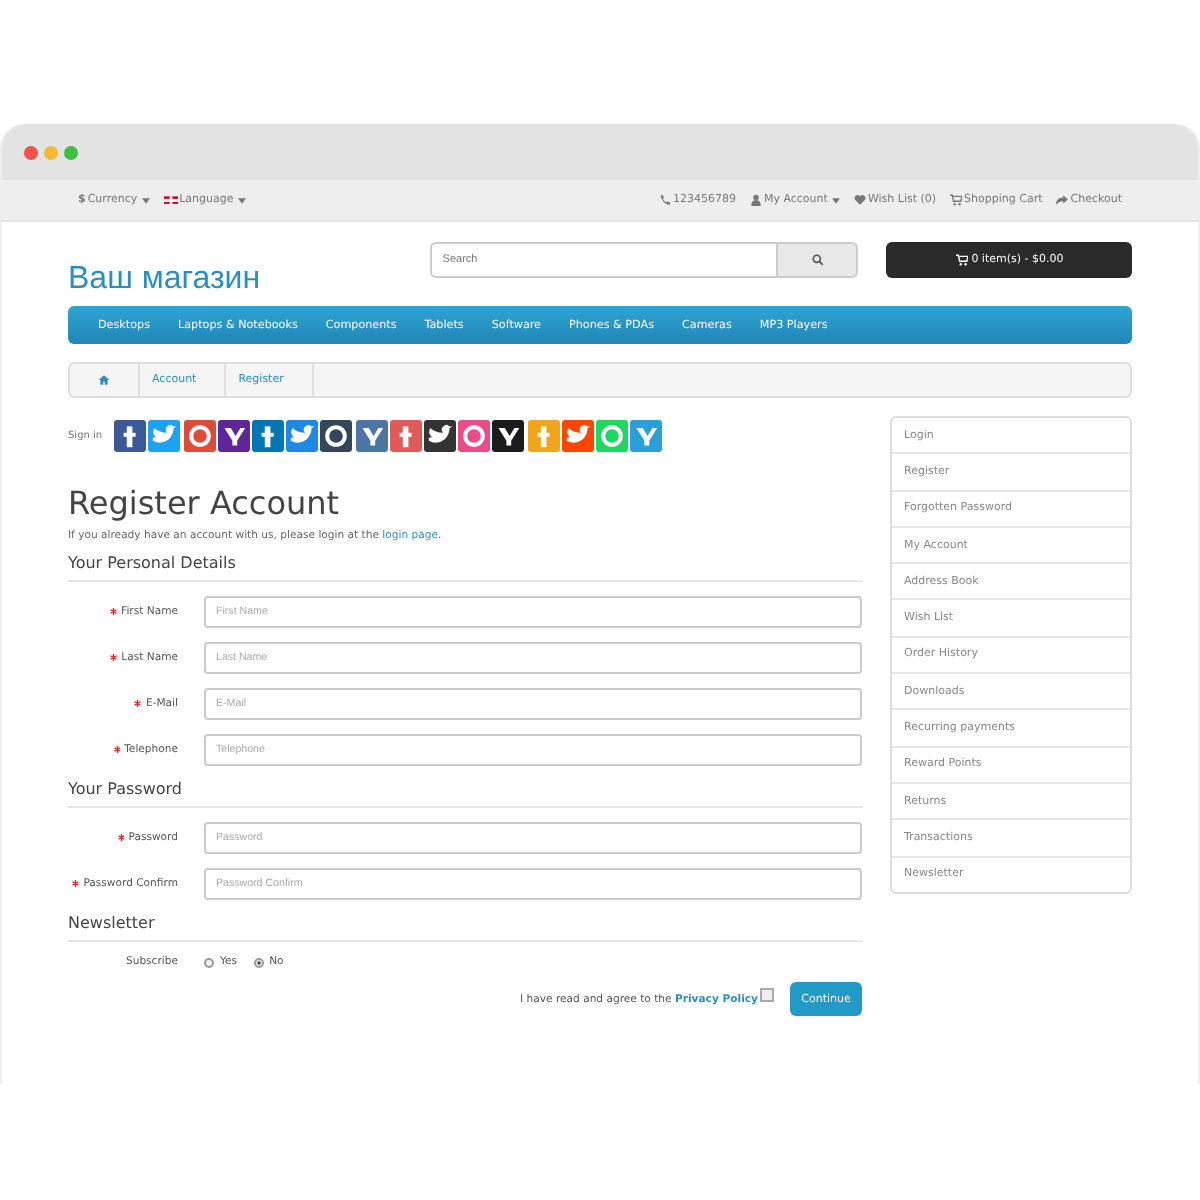 The image size is (1200, 1200). Describe the element at coordinates (465, 794) in the screenshot. I see `section-heading: Your Password` at that location.